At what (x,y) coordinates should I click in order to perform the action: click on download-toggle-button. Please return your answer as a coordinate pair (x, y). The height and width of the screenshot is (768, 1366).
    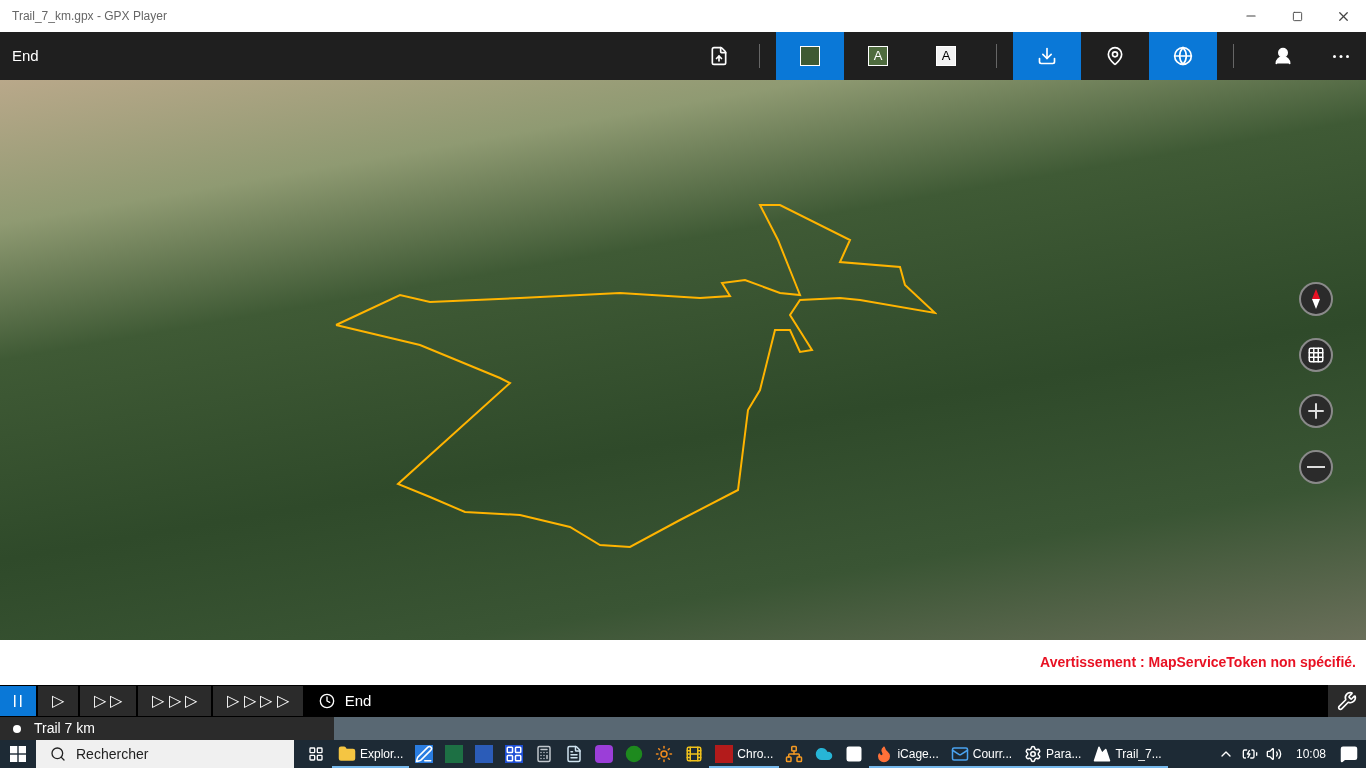
    Looking at the image, I should click on (1047, 56).